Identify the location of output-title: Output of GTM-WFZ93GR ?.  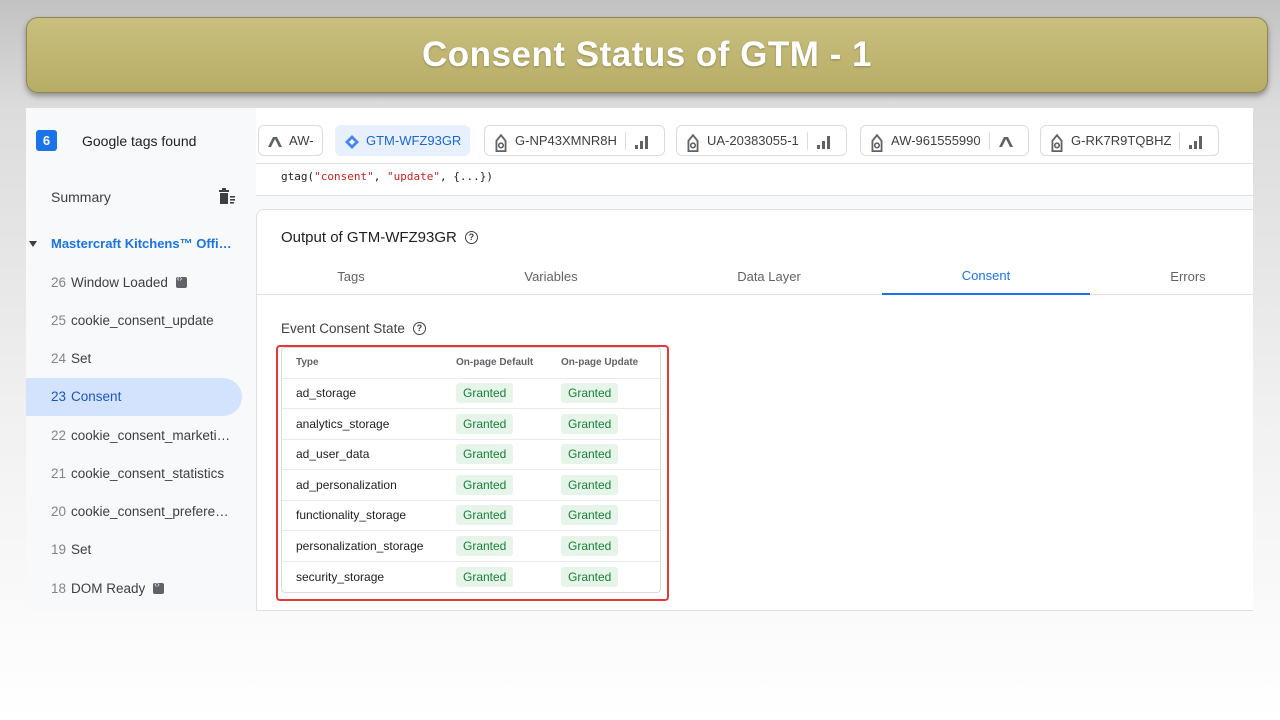
(379, 237).